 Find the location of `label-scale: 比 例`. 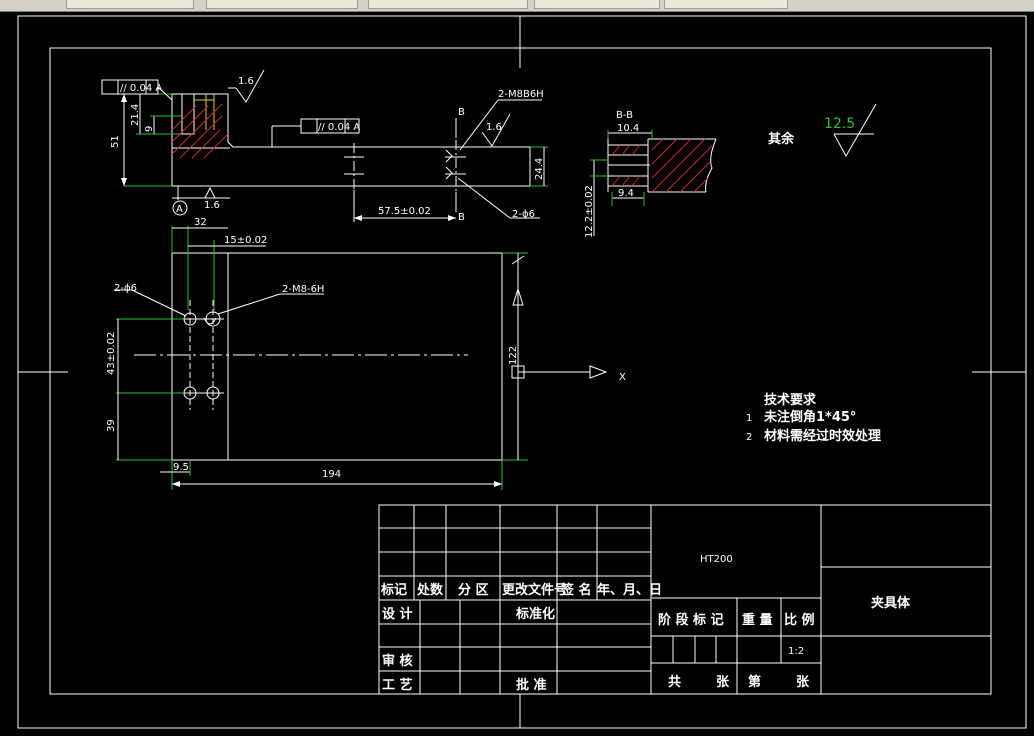

label-scale: 比 例 is located at coordinates (799, 620).